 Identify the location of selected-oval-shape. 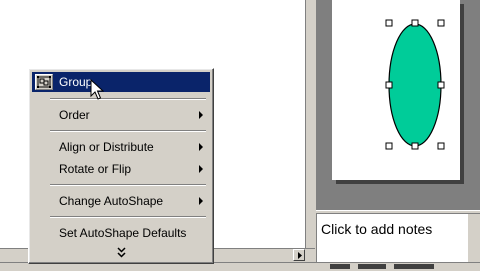
(415, 84).